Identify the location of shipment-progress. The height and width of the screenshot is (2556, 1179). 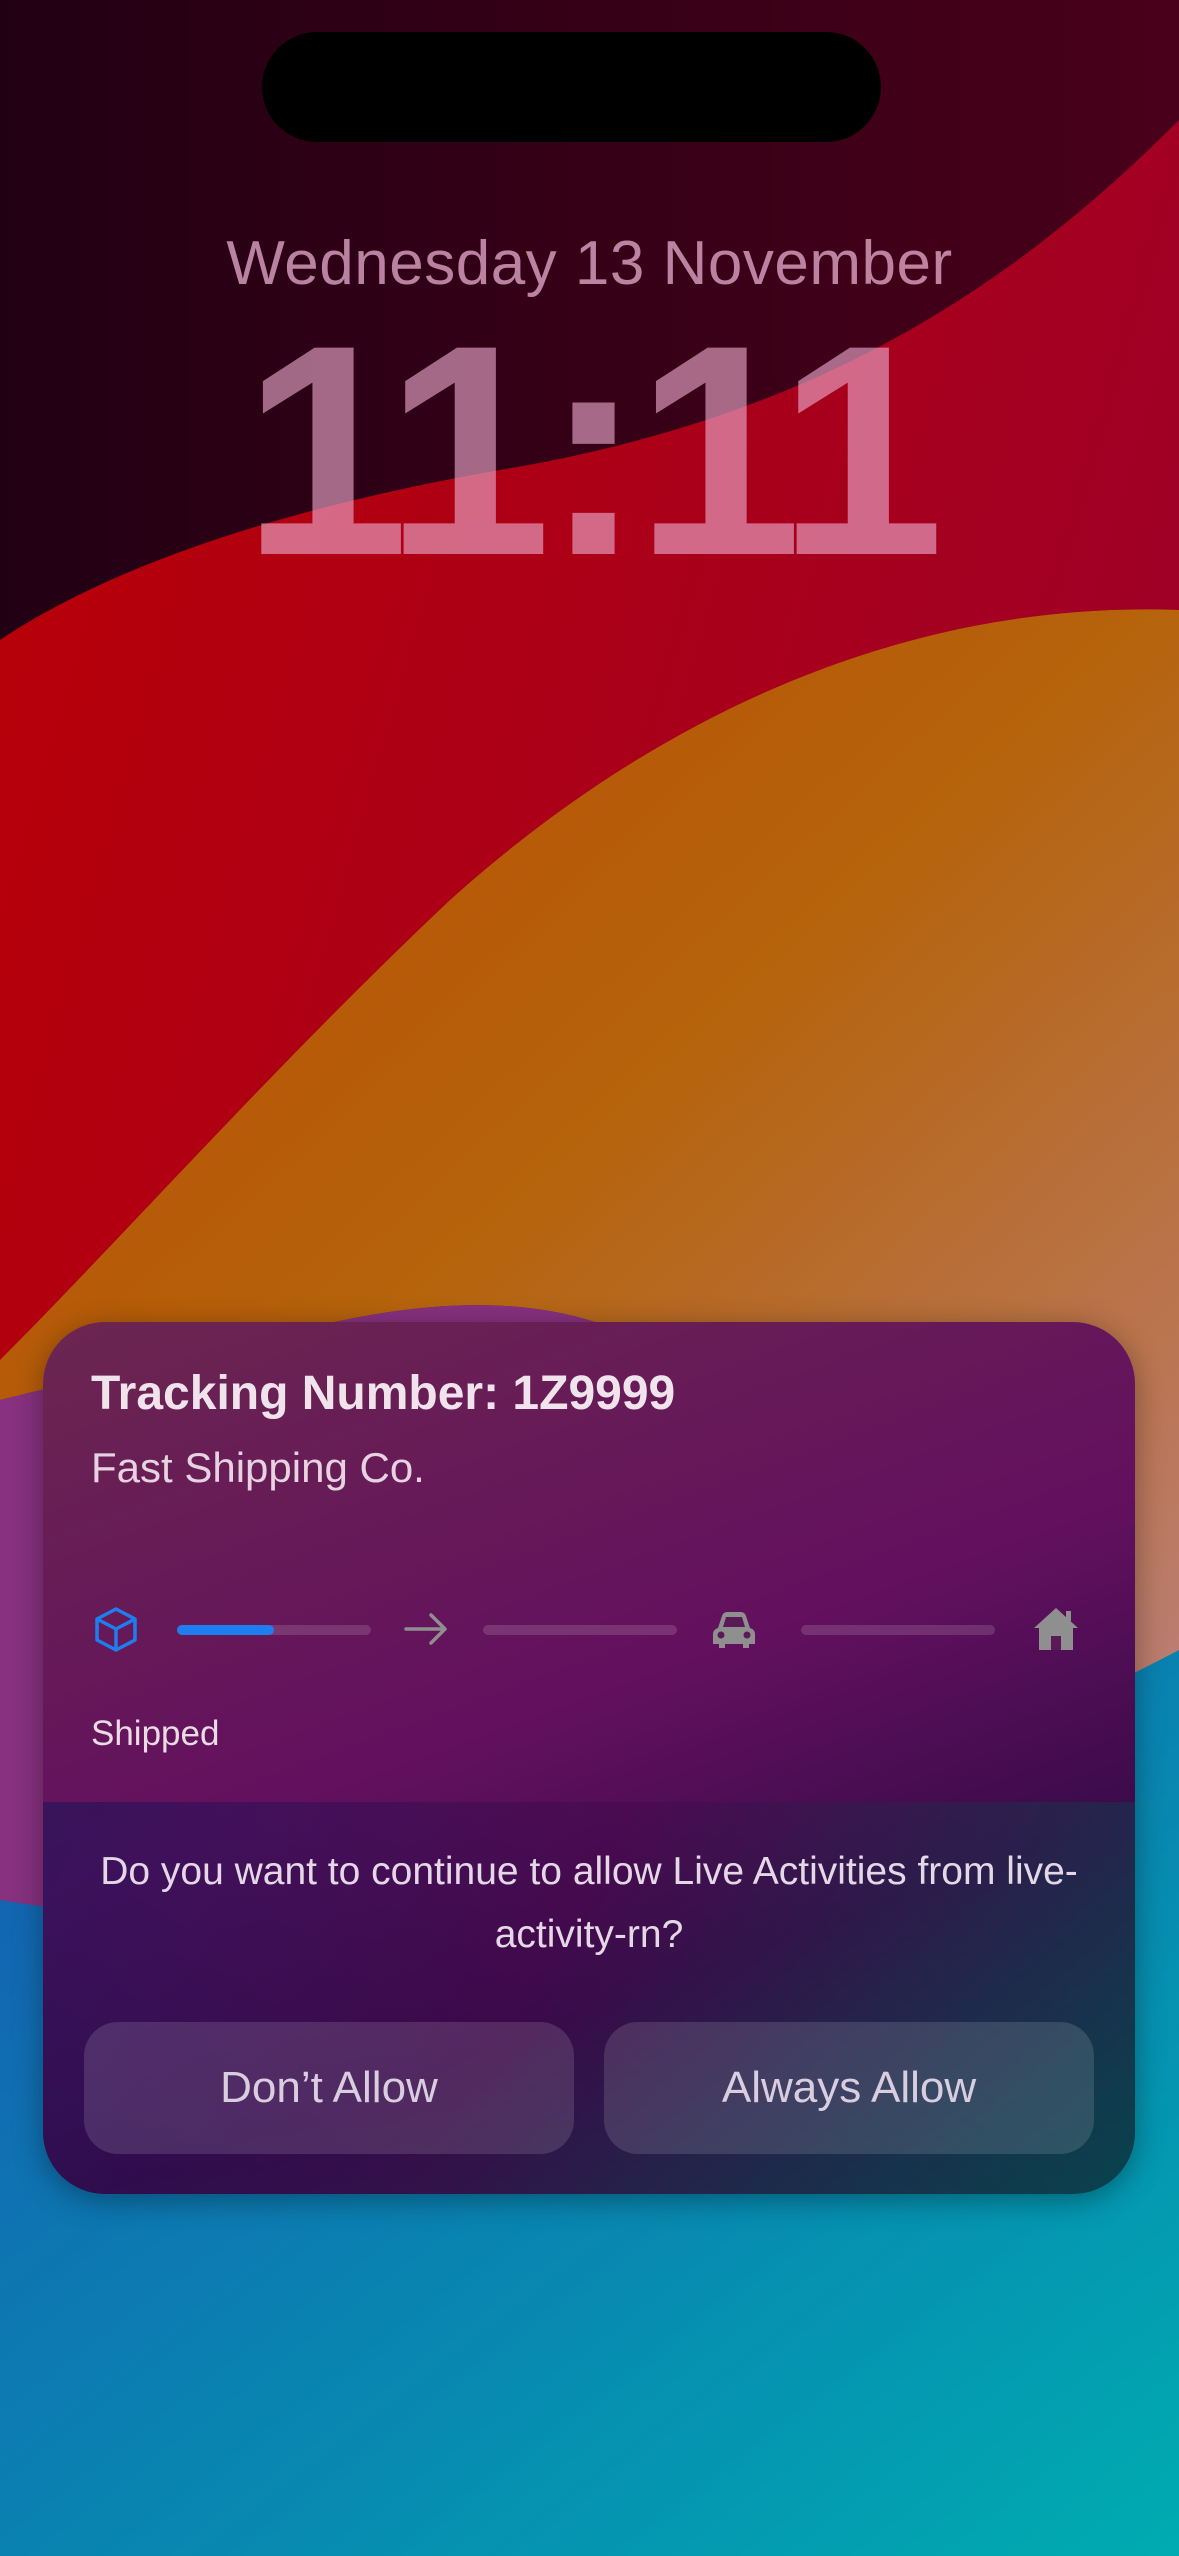
(589, 1628).